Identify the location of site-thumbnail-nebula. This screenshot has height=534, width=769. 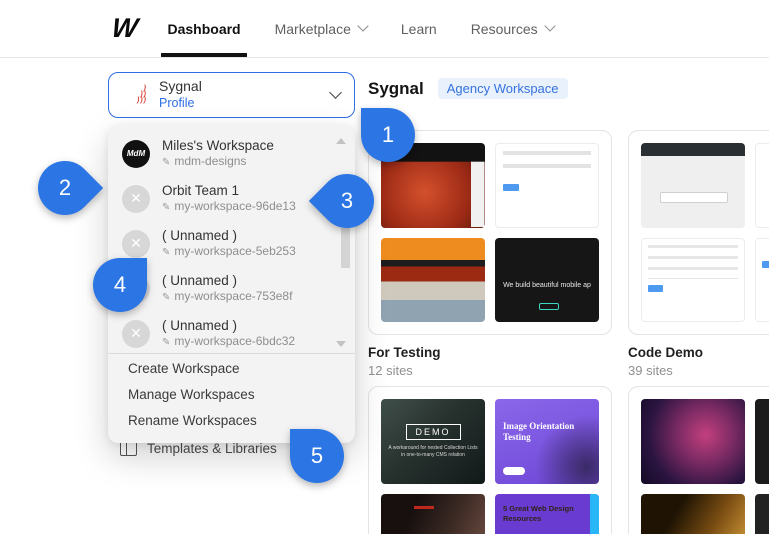
(693, 441).